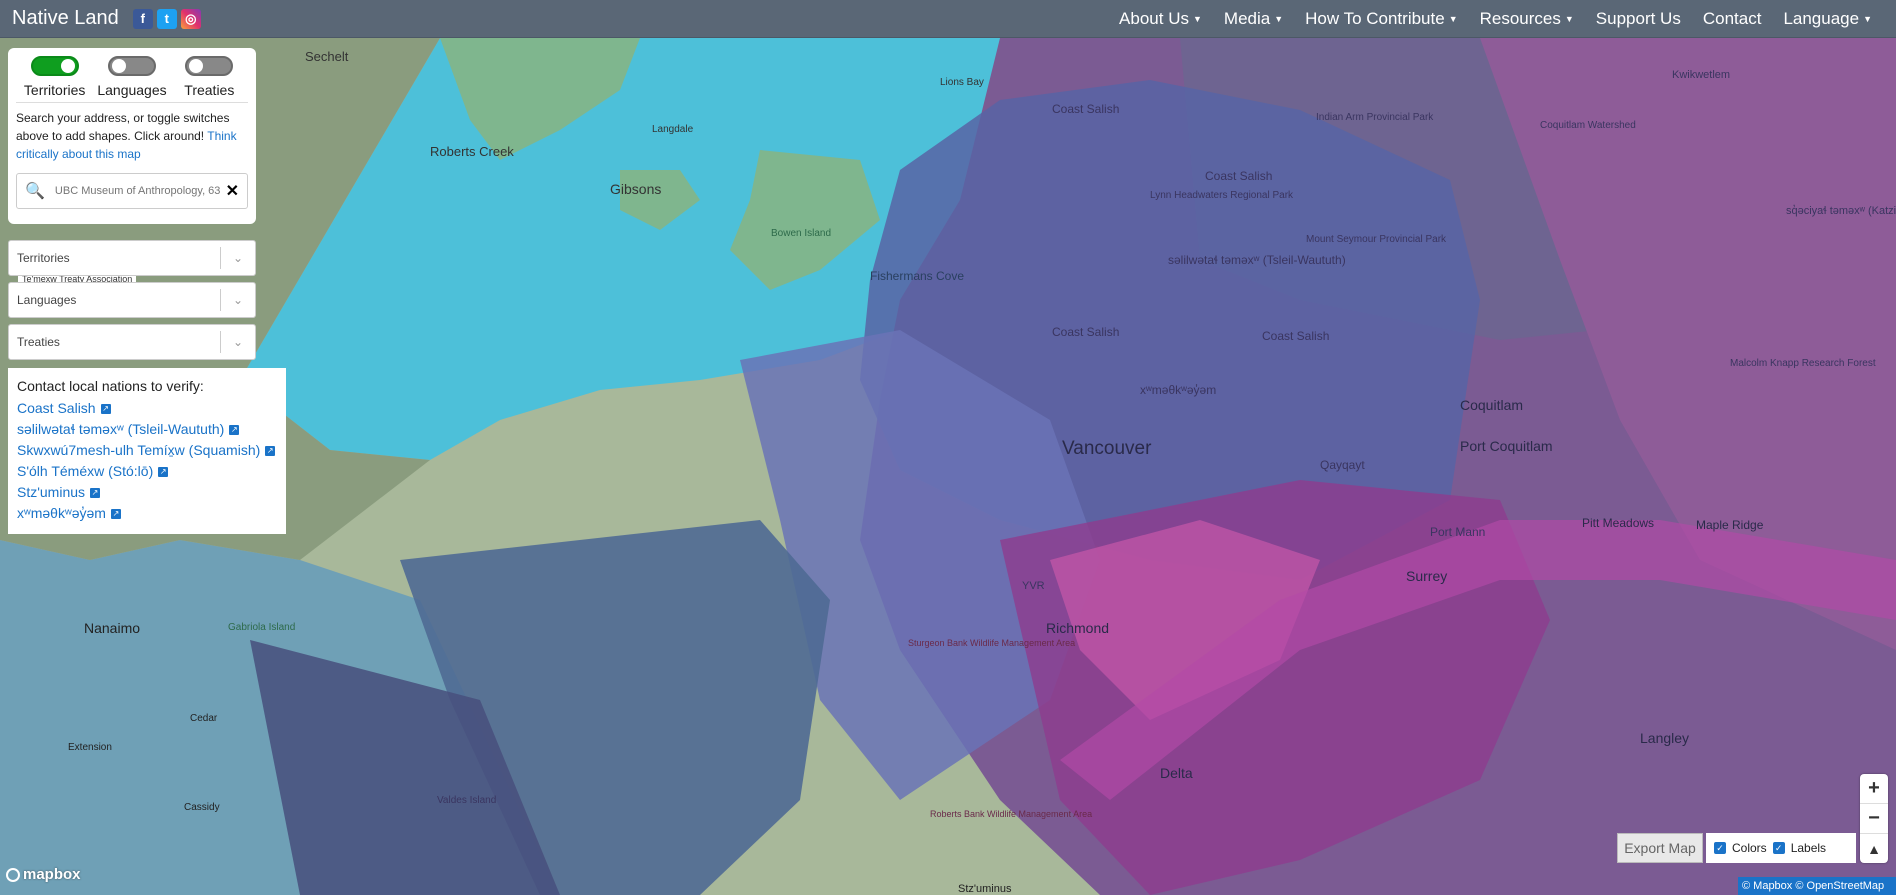 Image resolution: width=1896 pixels, height=895 pixels. I want to click on map-label-coquitlam: Coquitlam, so click(1491, 405).